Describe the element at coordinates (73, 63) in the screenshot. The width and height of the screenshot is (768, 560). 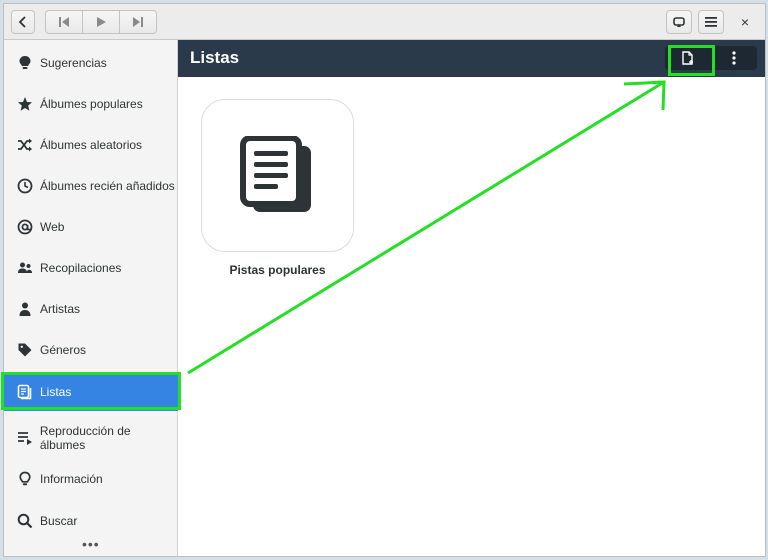
I see `sidebar-item-label: Sugerencias` at that location.